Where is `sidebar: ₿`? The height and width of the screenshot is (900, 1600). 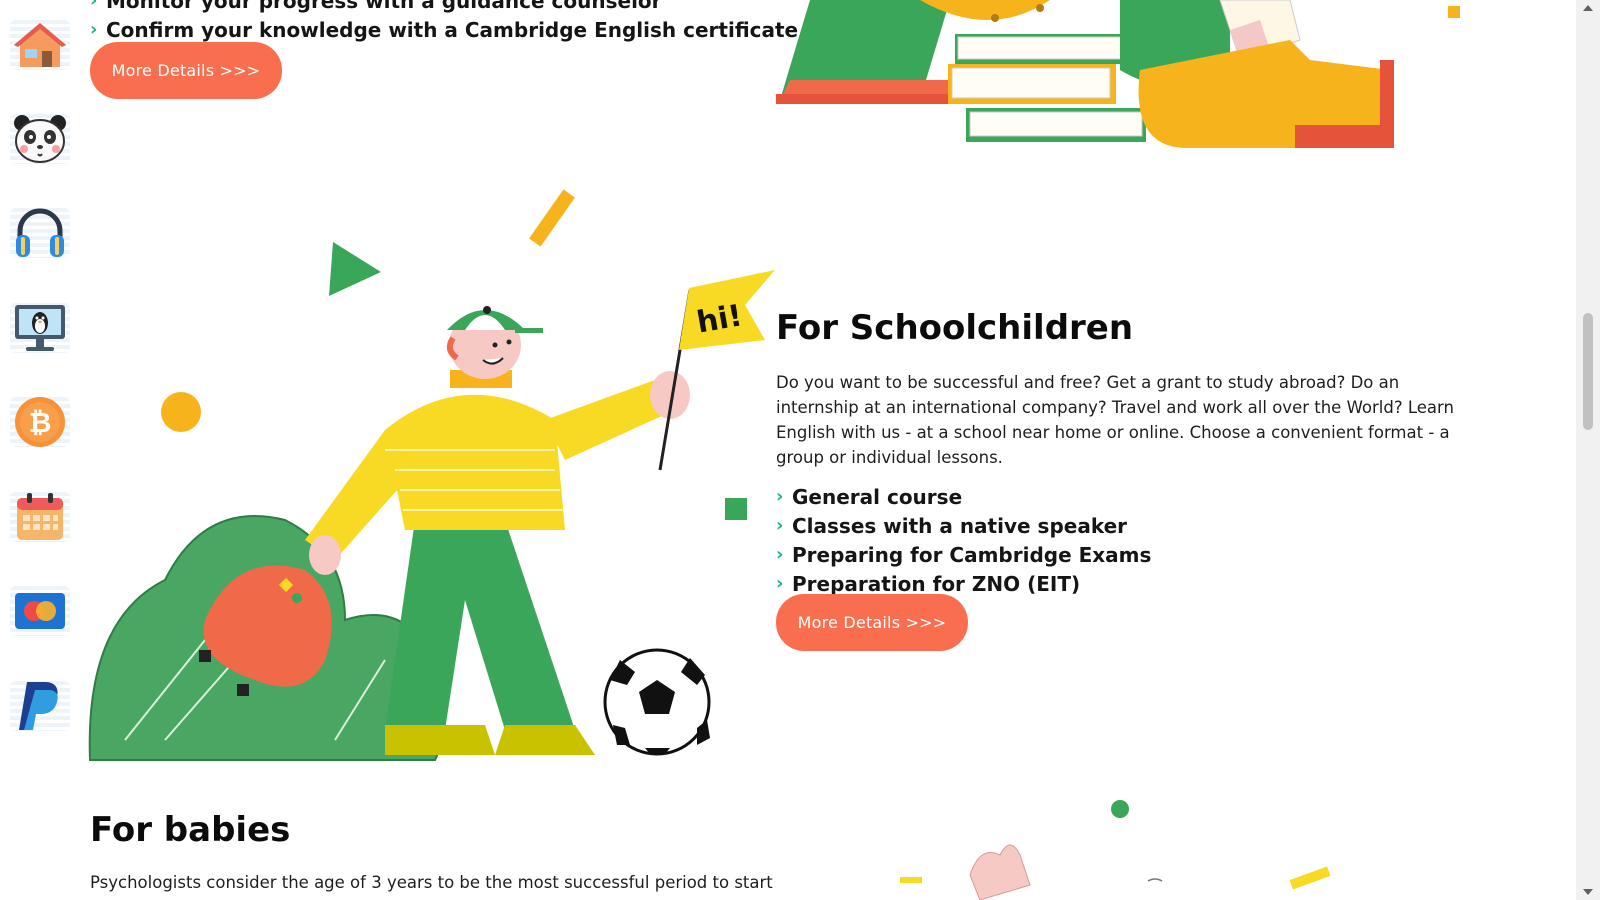
sidebar: ₿ is located at coordinates (41, 450).